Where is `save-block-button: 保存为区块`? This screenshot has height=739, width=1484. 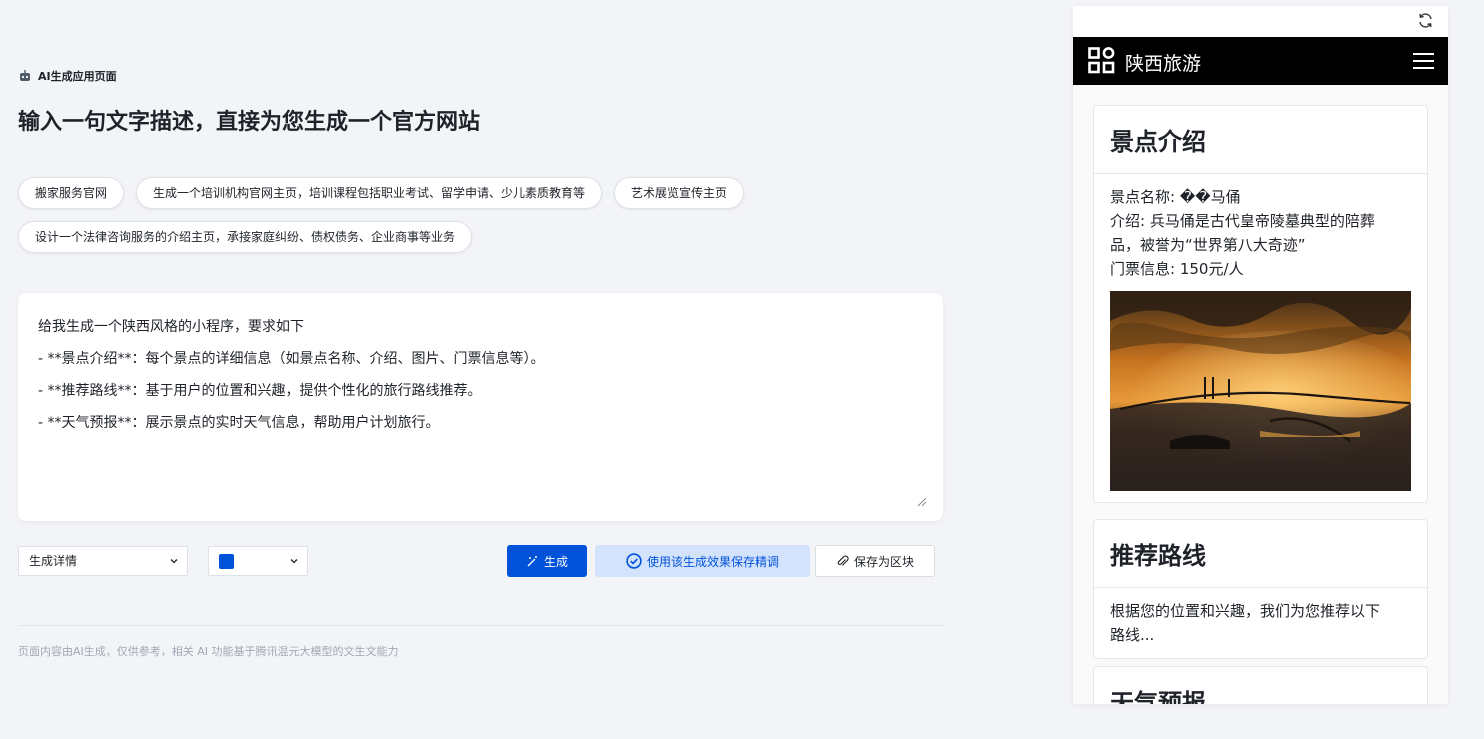
save-block-button: 保存为区块 is located at coordinates (875, 561).